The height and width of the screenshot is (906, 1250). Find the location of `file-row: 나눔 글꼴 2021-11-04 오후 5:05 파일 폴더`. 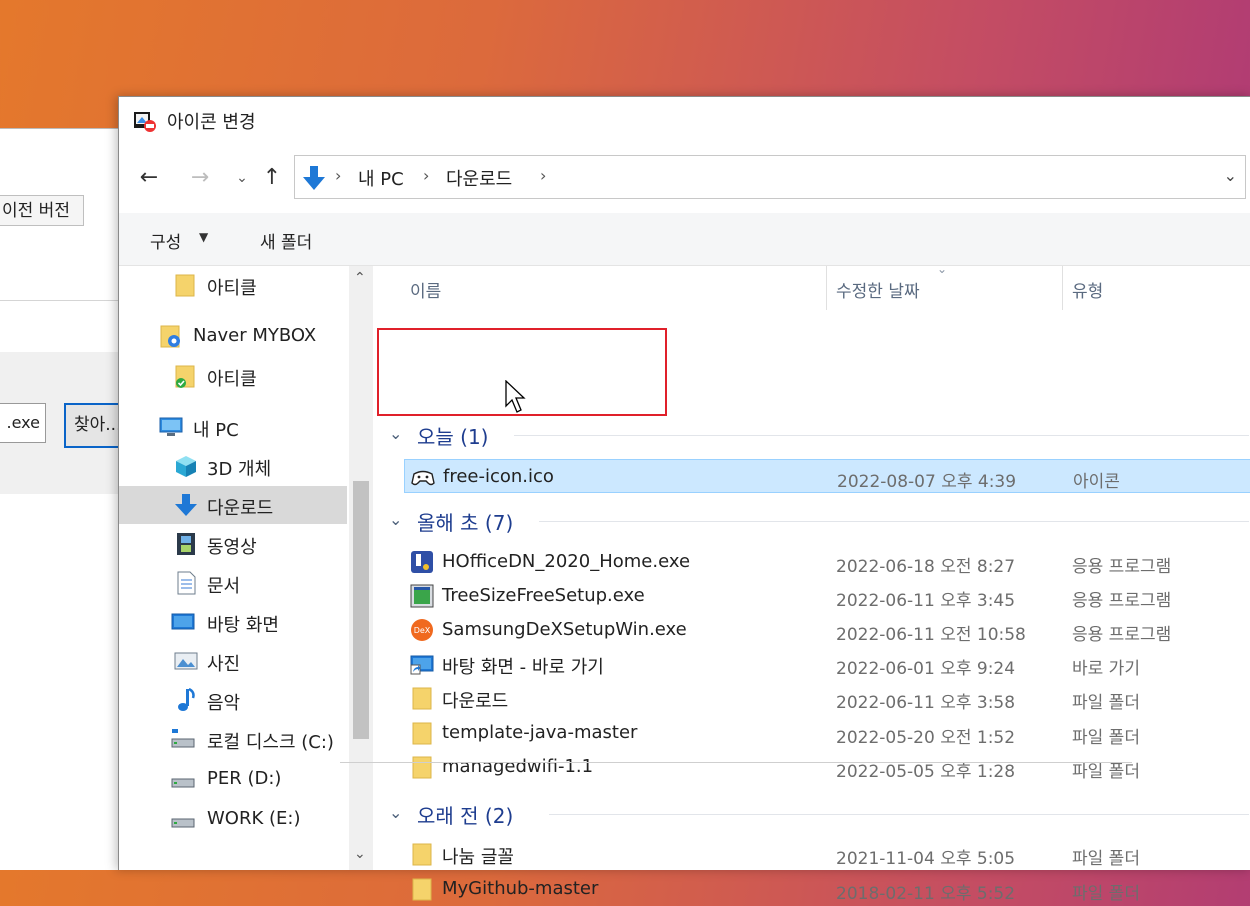

file-row: 나눔 글꼴 2021-11-04 오후 5:05 파일 폴더 is located at coordinates (827, 854).